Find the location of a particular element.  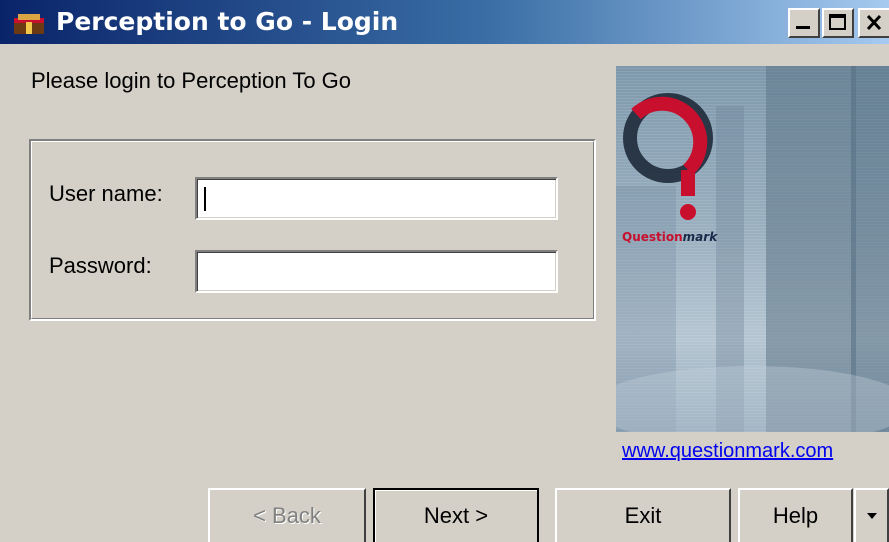

password-input is located at coordinates (376, 271).